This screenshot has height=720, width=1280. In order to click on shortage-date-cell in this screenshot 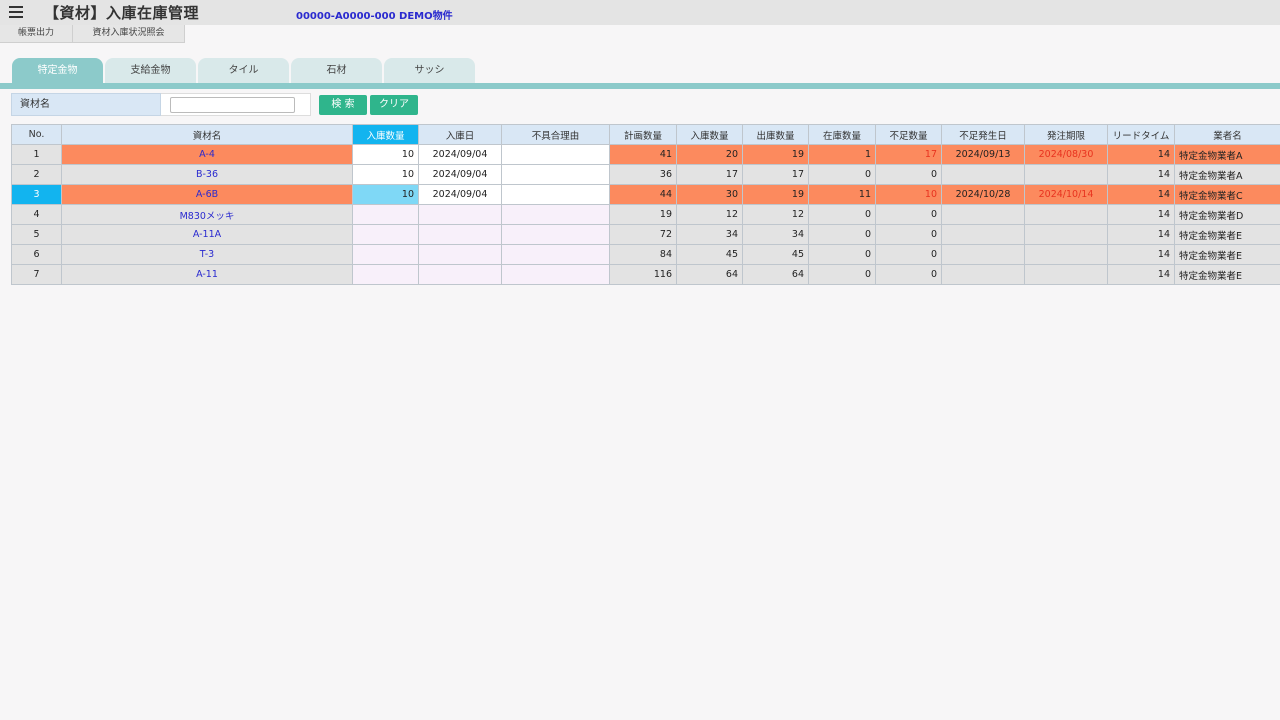, I will do `click(983, 174)`.